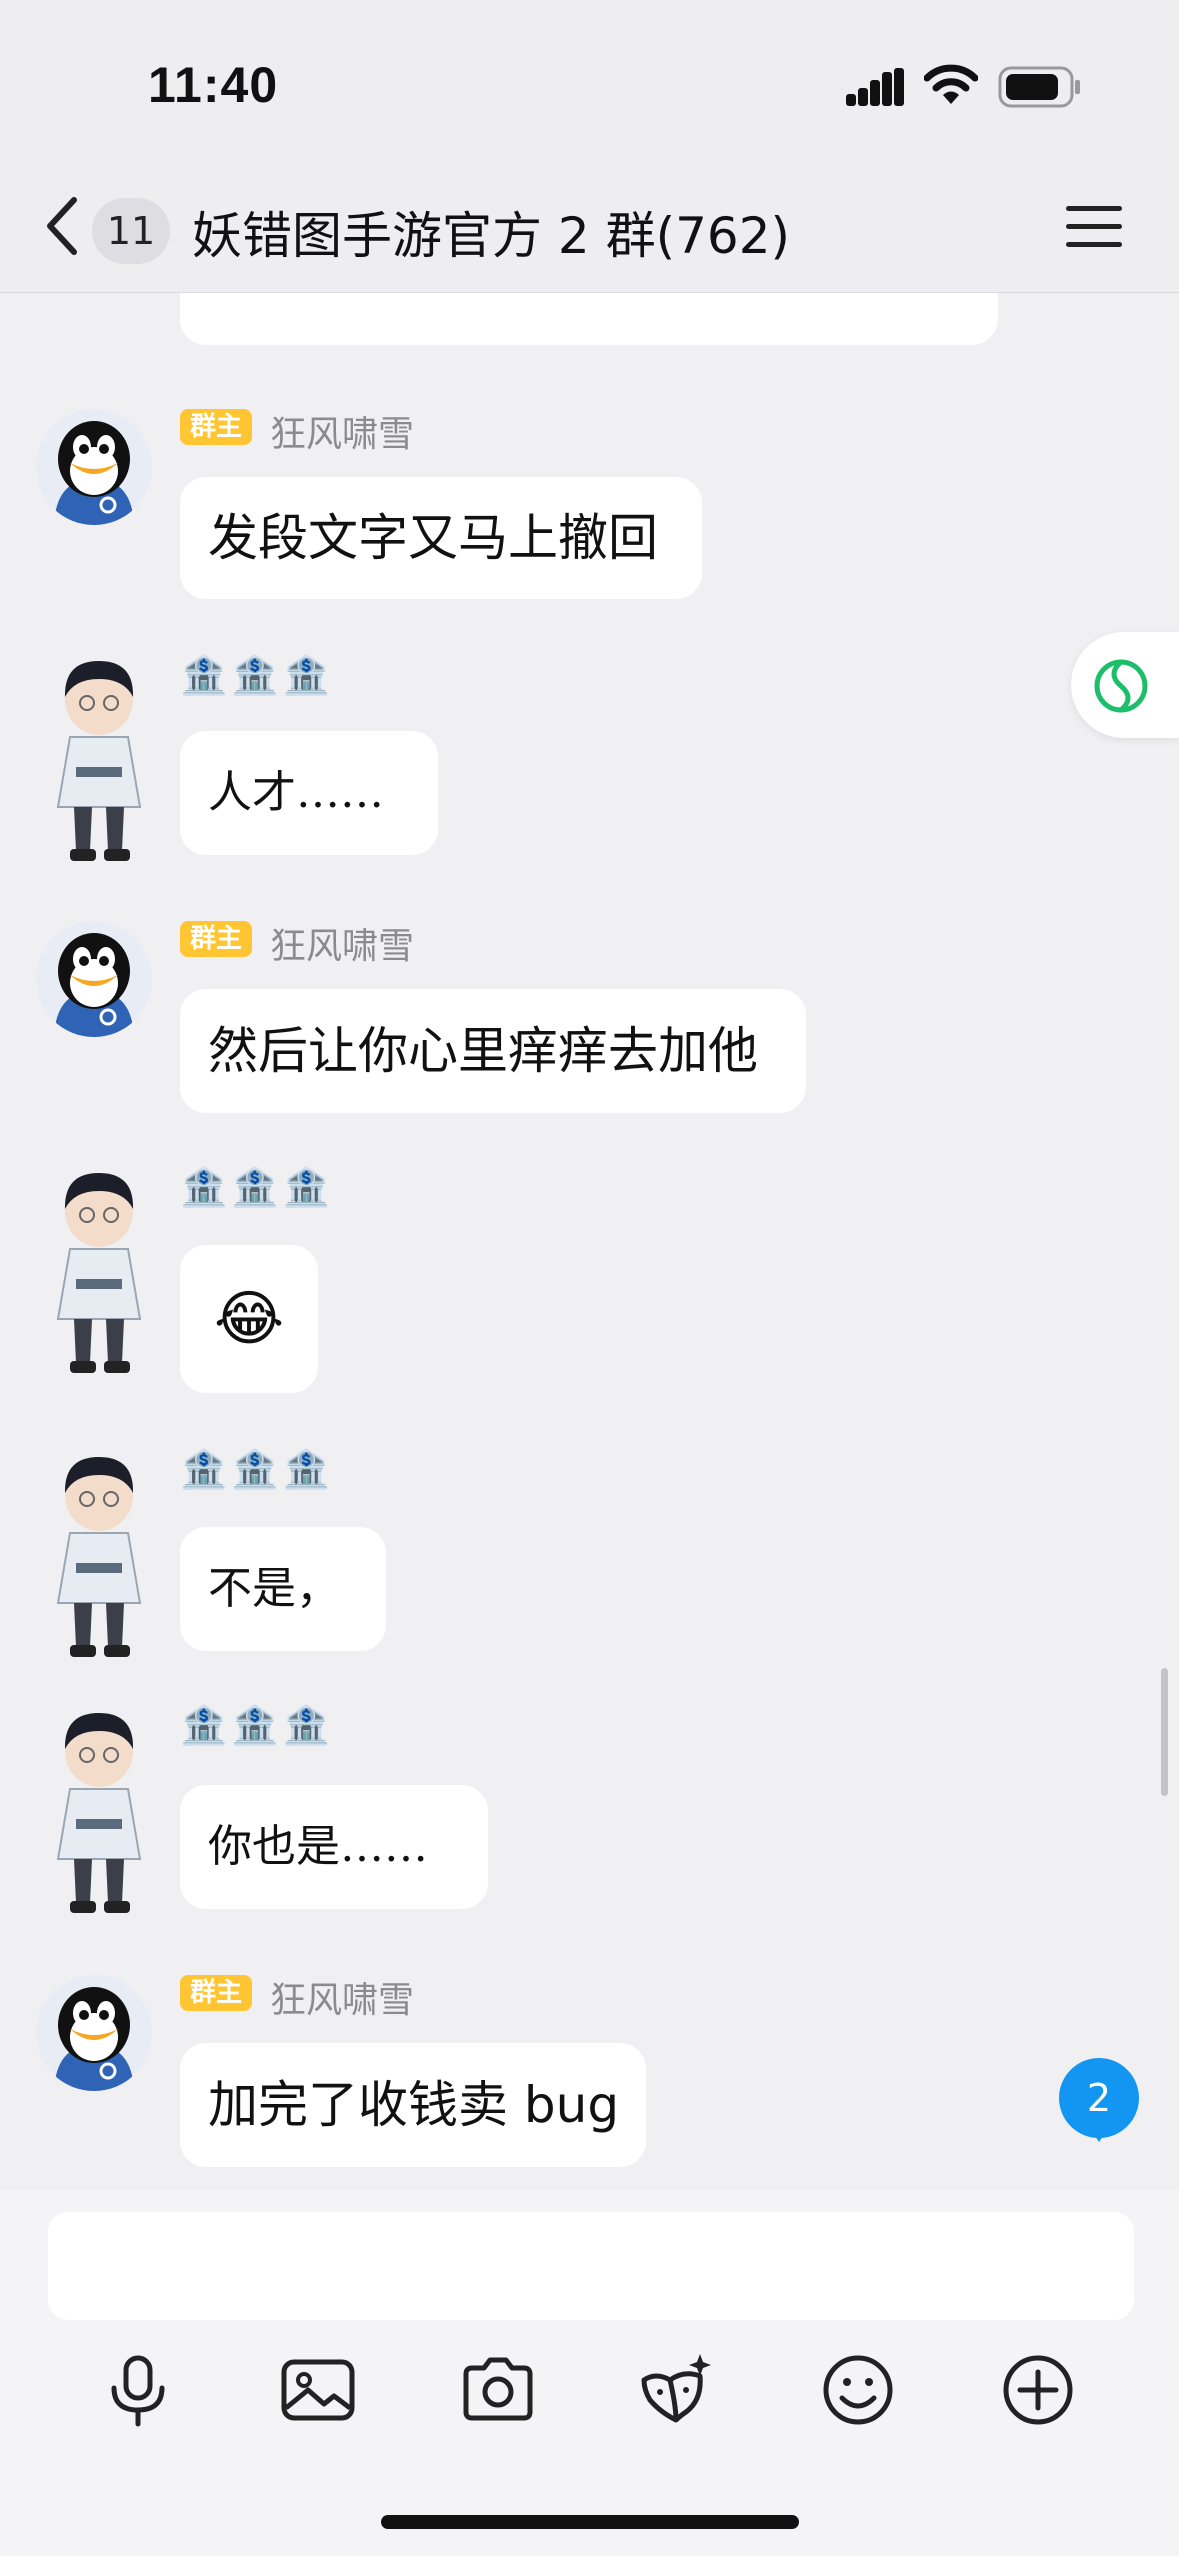 Image resolution: width=1179 pixels, height=2556 pixels. I want to click on message-bubble: 😂, so click(249, 1319).